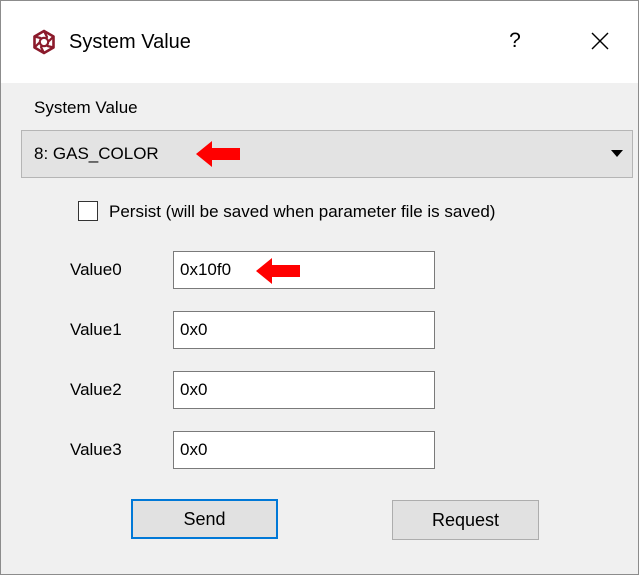 The height and width of the screenshot is (575, 639). Describe the element at coordinates (44, 42) in the screenshot. I see `gear-app-icon` at that location.